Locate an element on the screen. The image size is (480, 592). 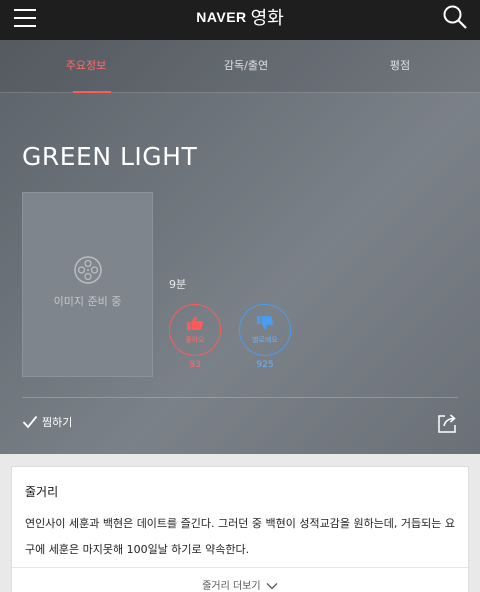
share-icon is located at coordinates (447, 423).